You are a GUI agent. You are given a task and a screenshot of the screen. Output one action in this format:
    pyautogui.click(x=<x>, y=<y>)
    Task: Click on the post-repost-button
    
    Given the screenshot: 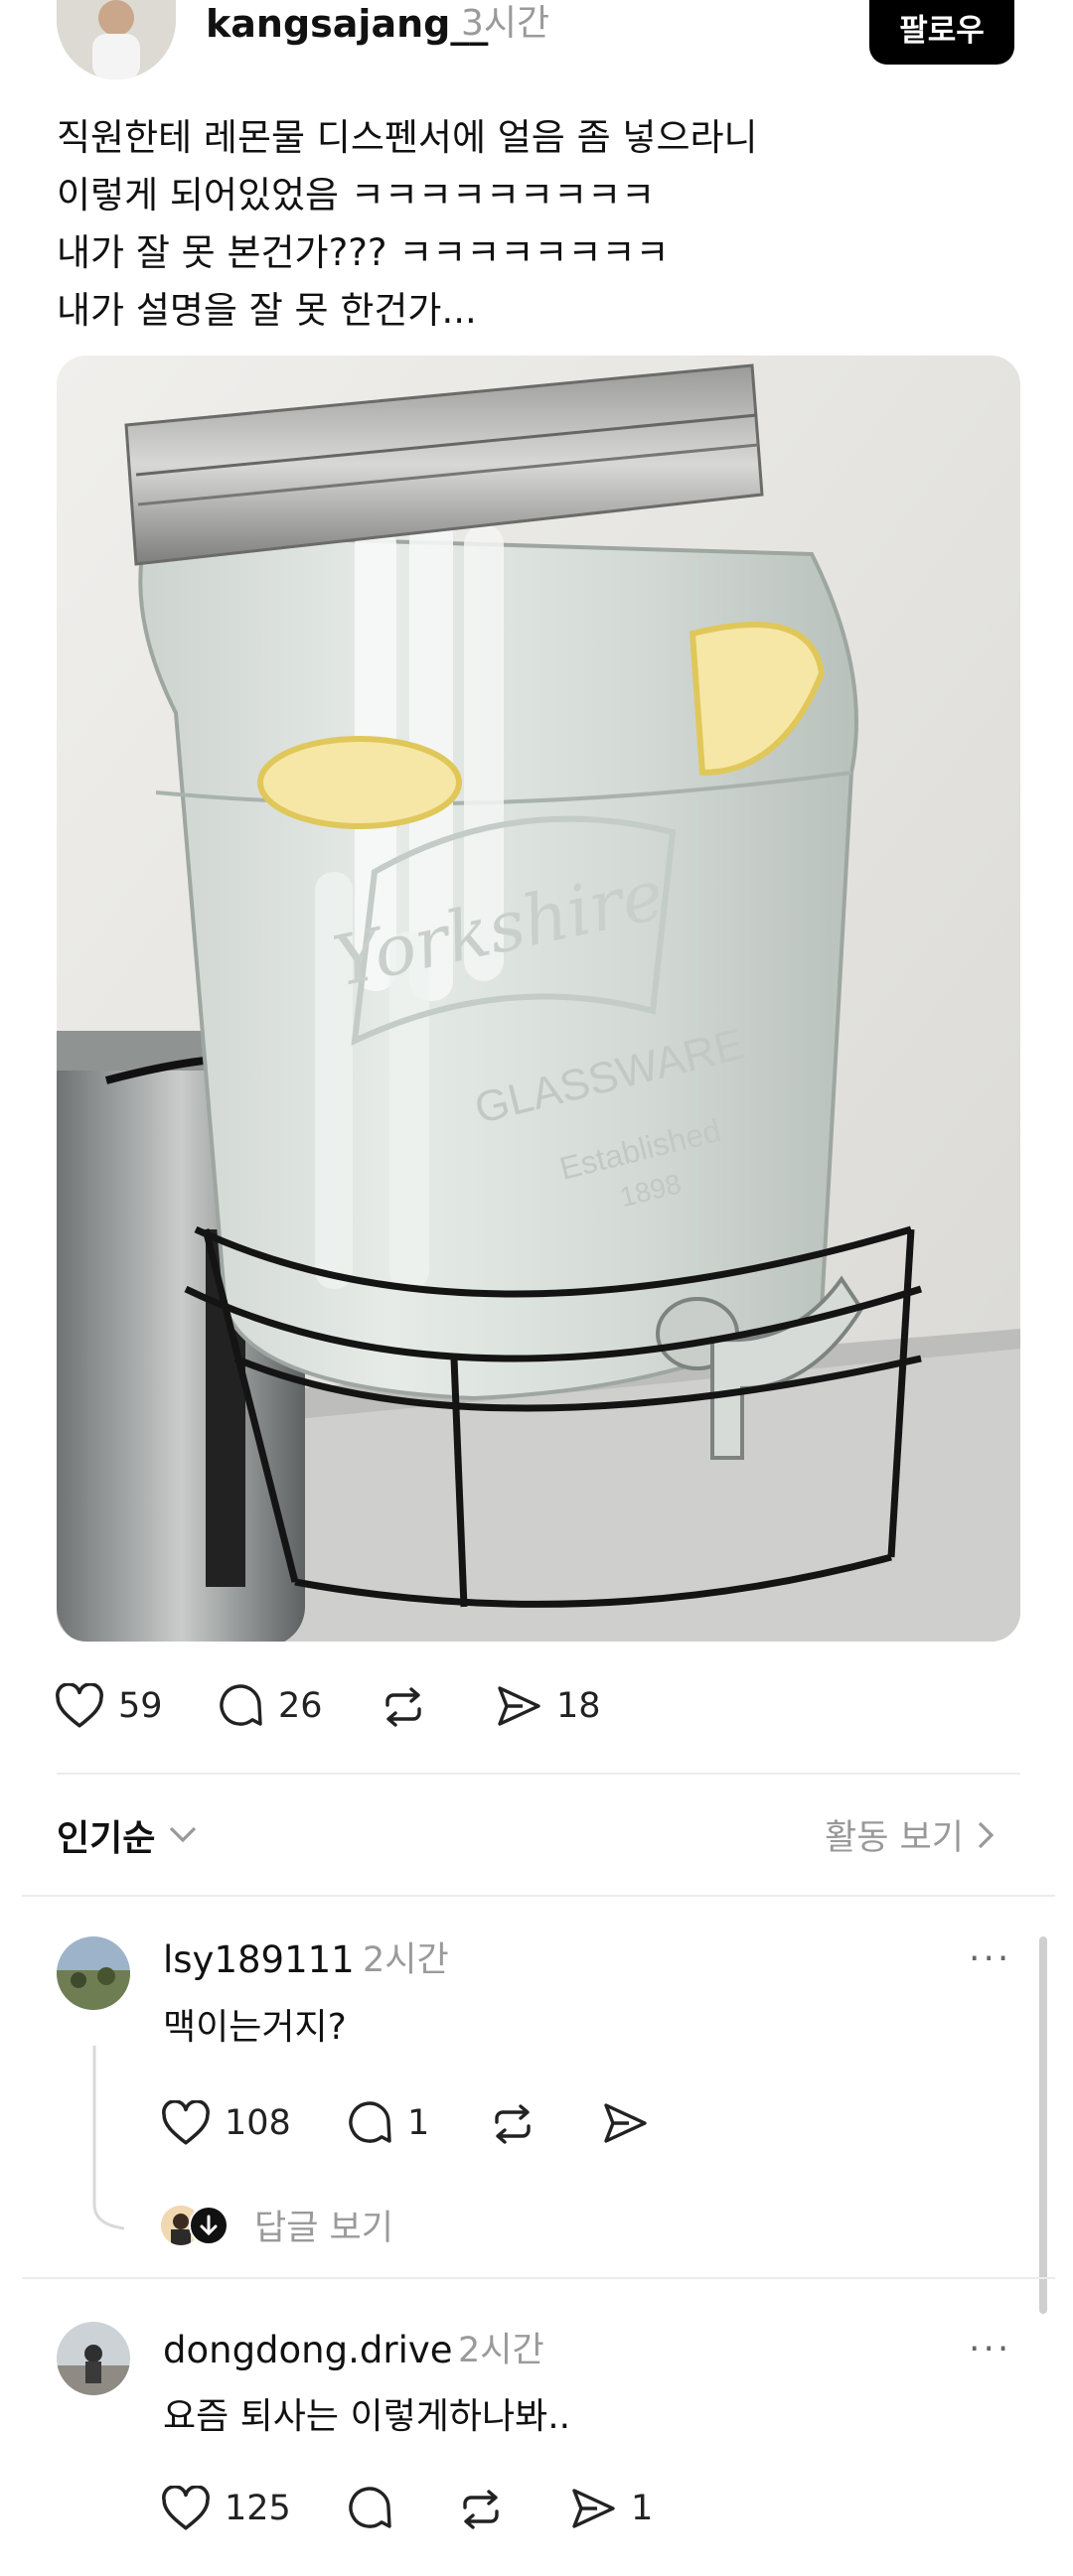 What is the action you would take?
    pyautogui.click(x=403, y=1707)
    